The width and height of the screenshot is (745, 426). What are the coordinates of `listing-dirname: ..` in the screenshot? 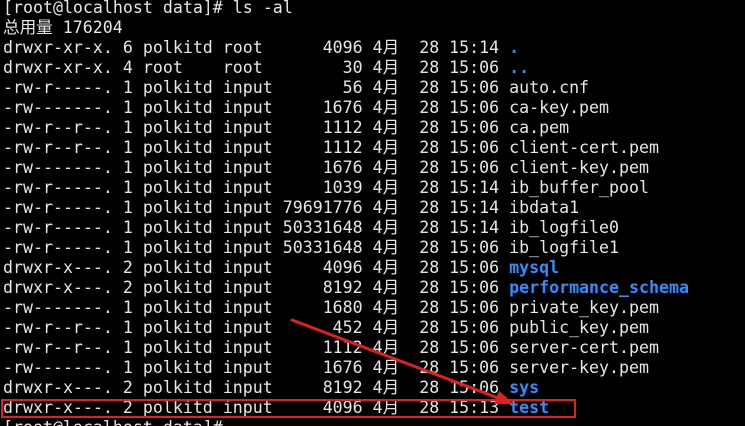 It's located at (519, 67).